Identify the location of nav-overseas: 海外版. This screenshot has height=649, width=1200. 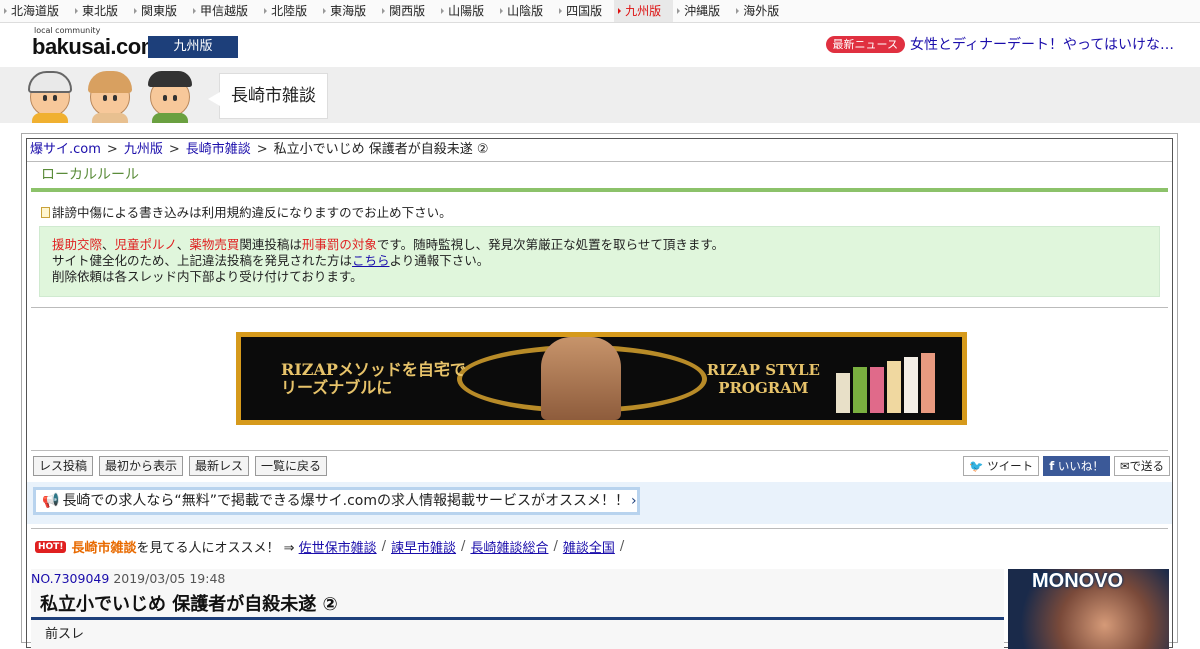
(761, 11).